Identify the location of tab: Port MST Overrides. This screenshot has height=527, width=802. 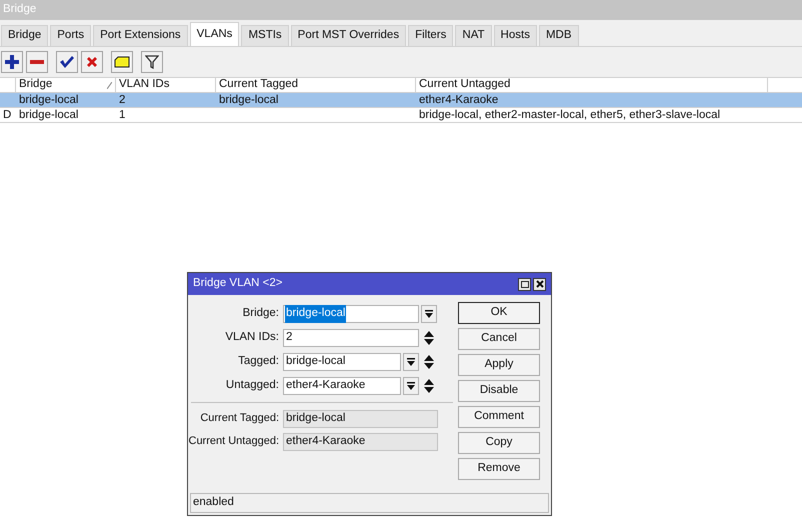
(348, 35).